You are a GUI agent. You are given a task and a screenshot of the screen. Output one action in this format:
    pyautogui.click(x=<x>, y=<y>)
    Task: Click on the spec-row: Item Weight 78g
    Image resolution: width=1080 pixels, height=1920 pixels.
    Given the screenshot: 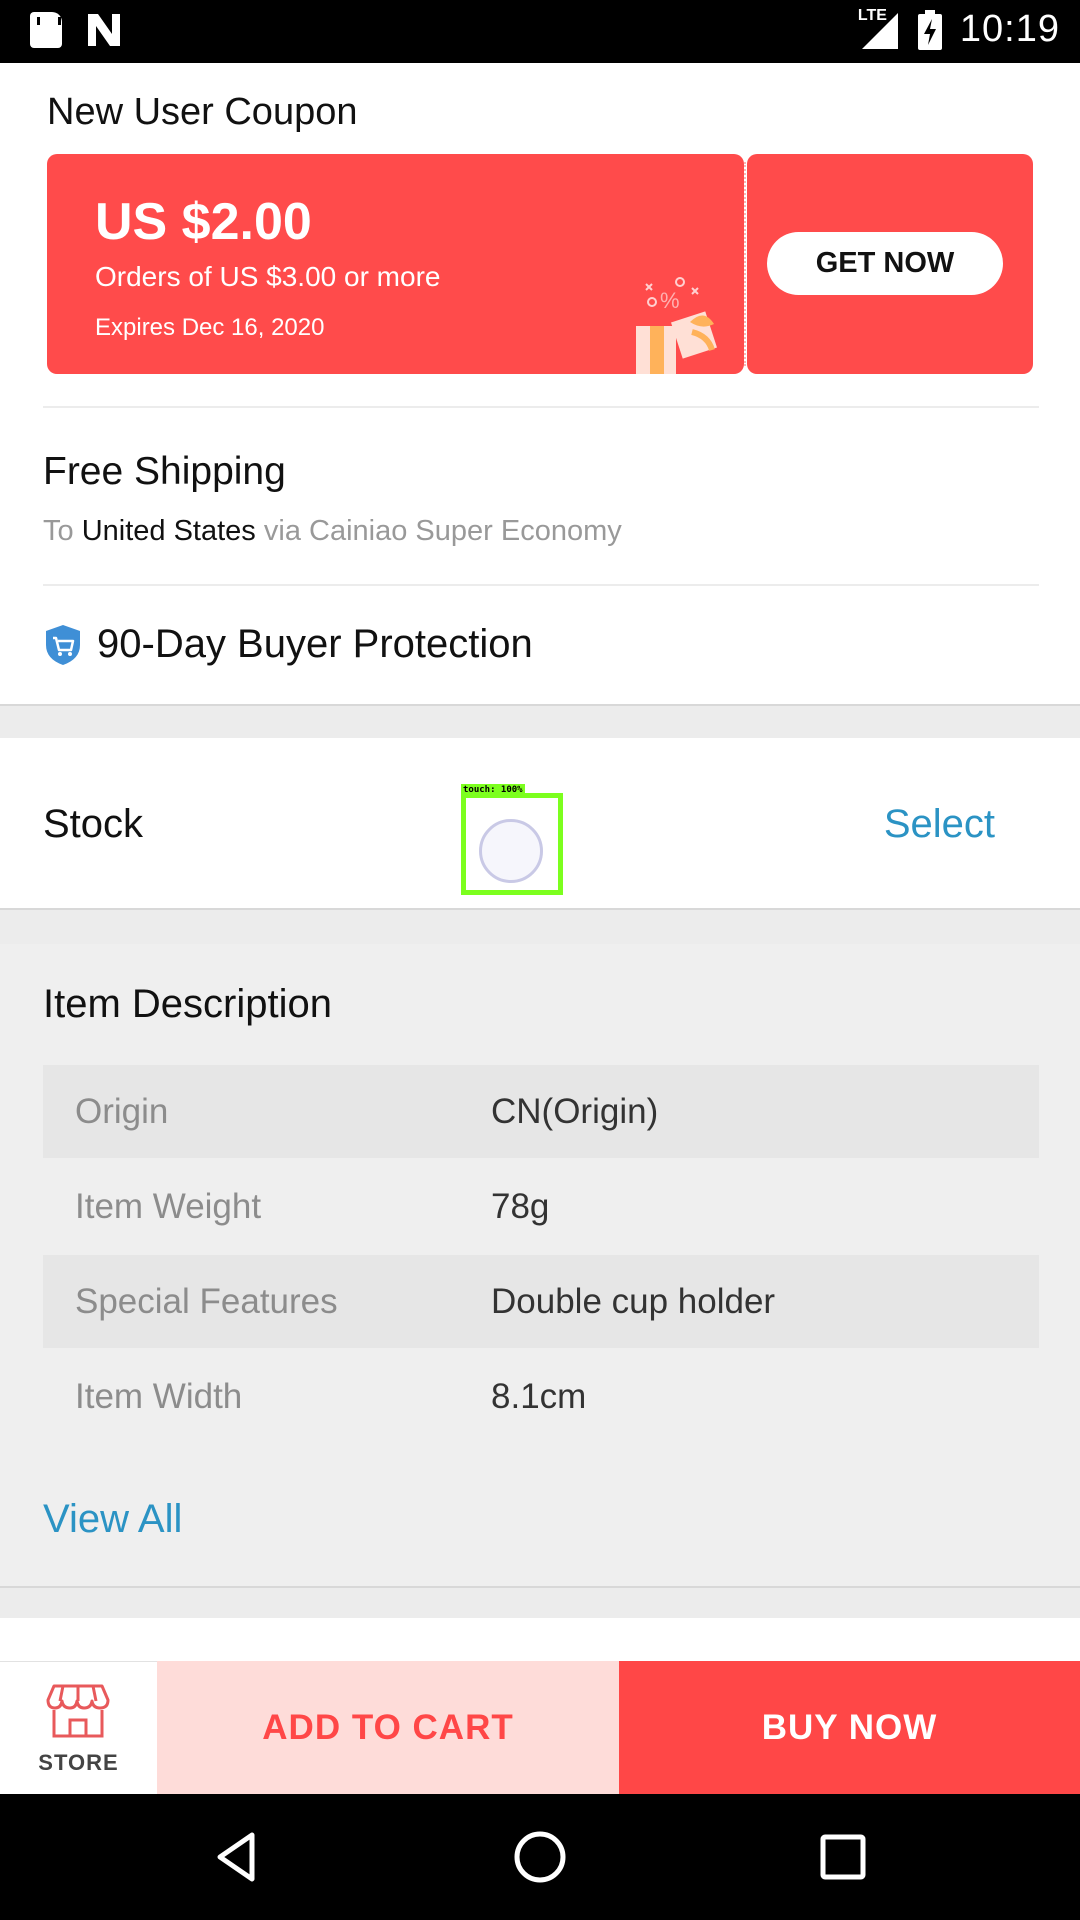 What is the action you would take?
    pyautogui.click(x=541, y=1206)
    